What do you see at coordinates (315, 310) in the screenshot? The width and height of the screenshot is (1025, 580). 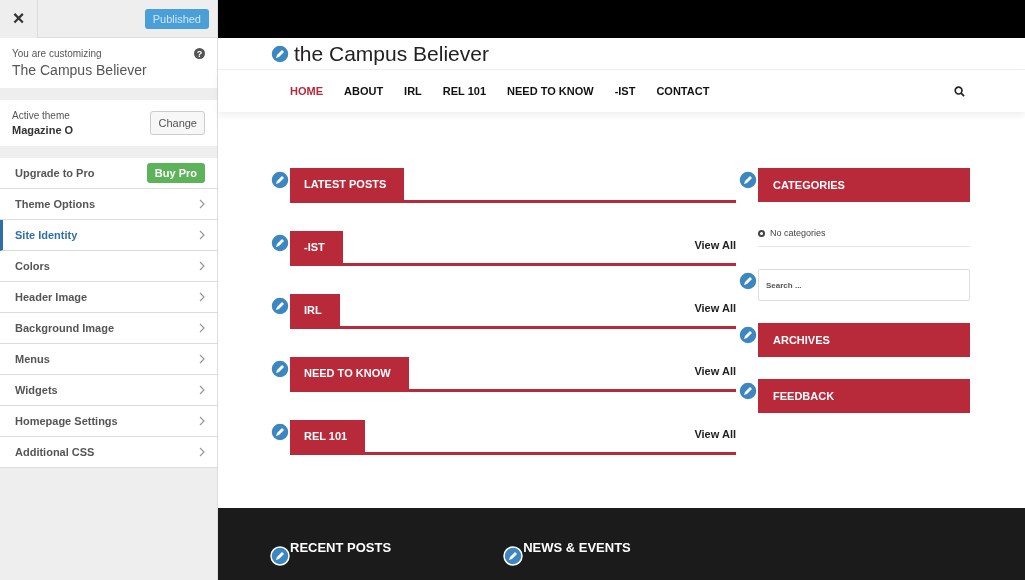 I see `section-title: IRL` at bounding box center [315, 310].